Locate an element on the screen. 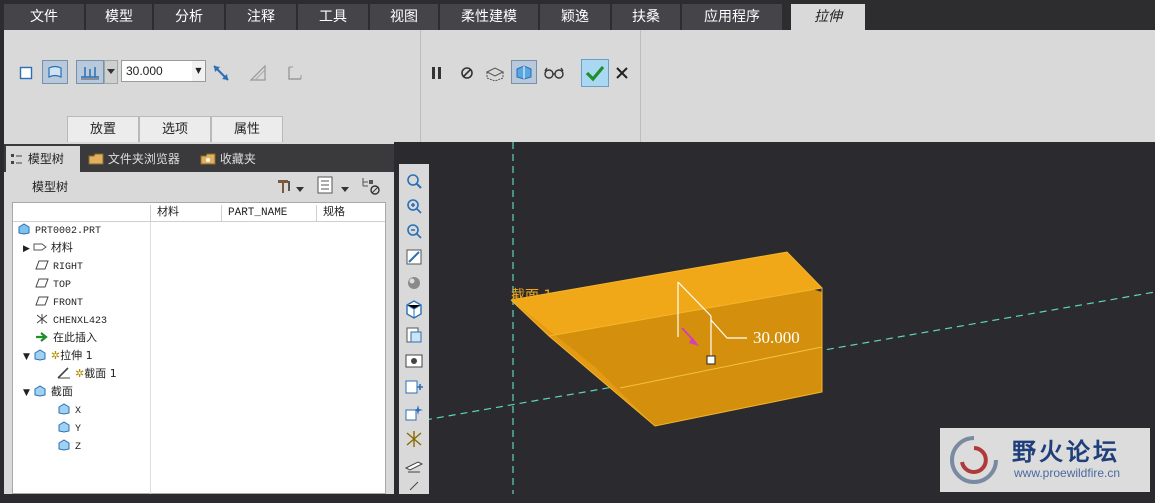 This screenshot has width=1155, height=503. tree-item-right-plane: RIGHT is located at coordinates (59, 266).